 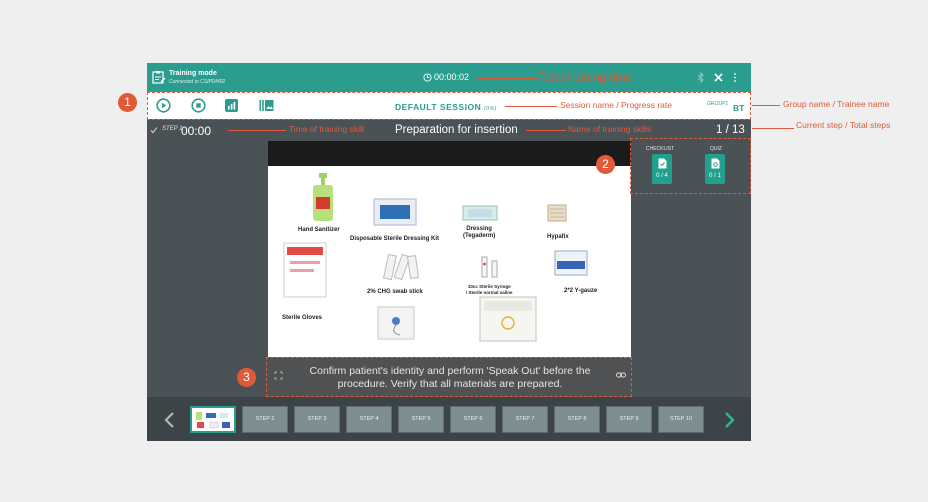 I want to click on annotation-line-session, so click(x=531, y=107).